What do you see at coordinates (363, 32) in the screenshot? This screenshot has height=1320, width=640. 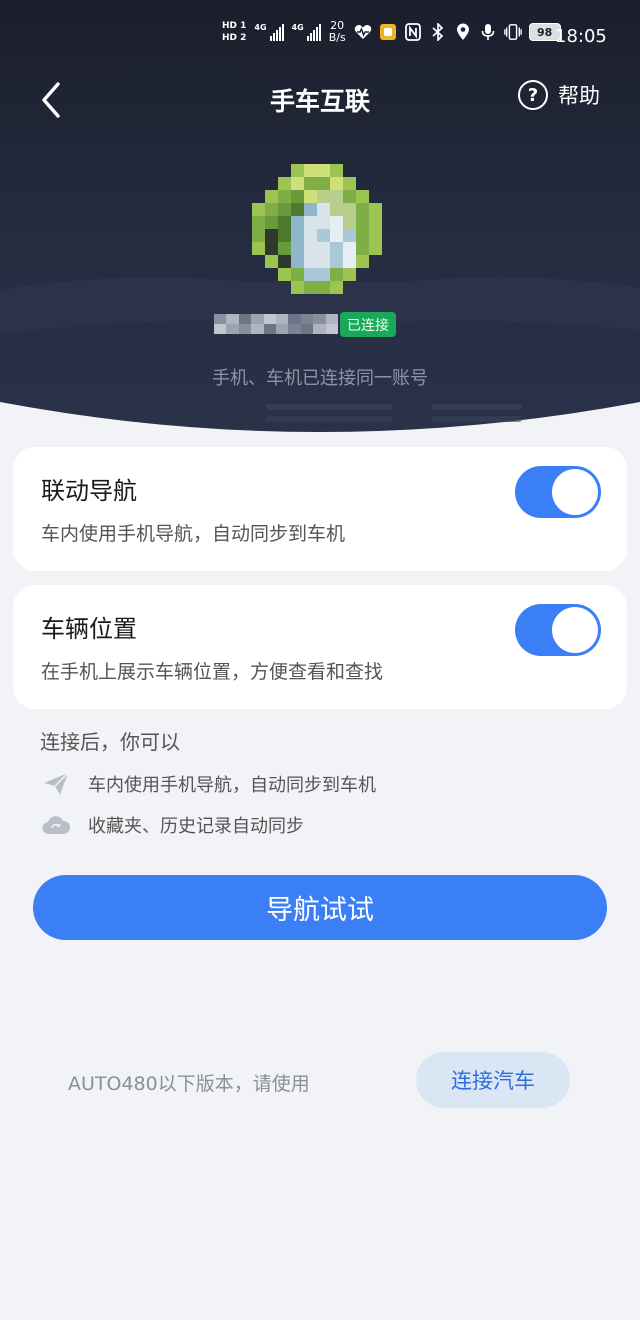 I see `heart-rate-icon` at bounding box center [363, 32].